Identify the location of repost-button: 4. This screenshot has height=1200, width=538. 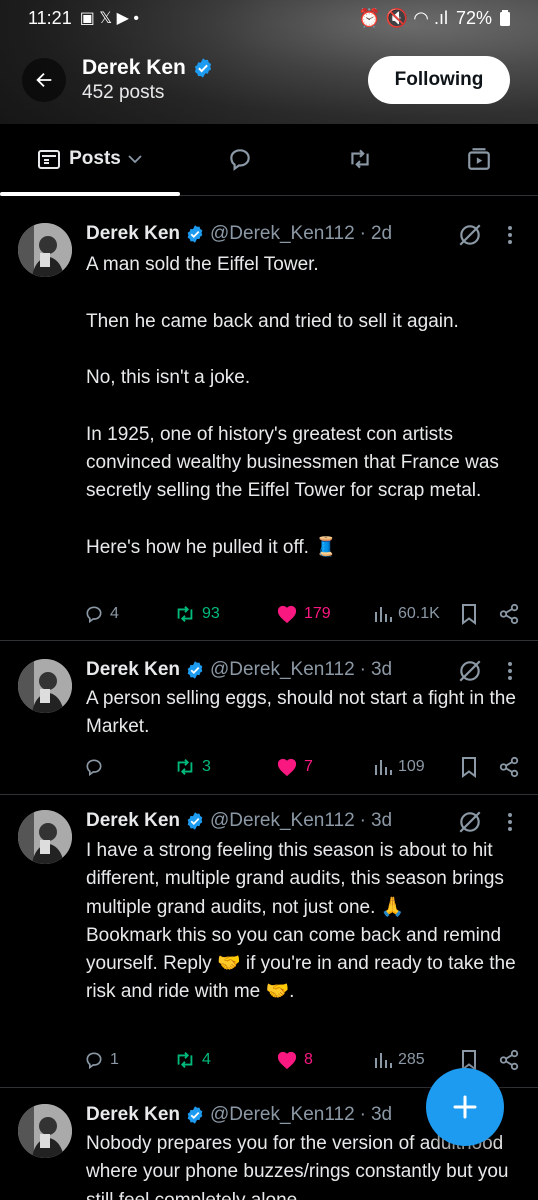
(192, 1060).